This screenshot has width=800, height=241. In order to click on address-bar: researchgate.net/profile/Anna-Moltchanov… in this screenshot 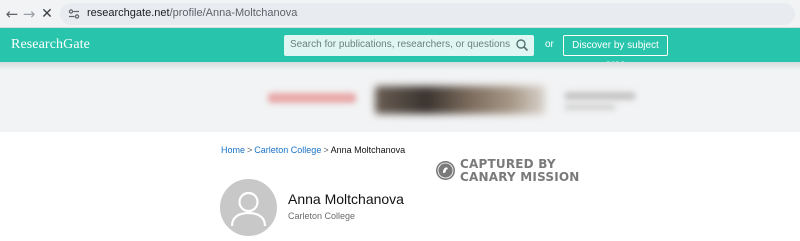, I will do `click(427, 14)`.